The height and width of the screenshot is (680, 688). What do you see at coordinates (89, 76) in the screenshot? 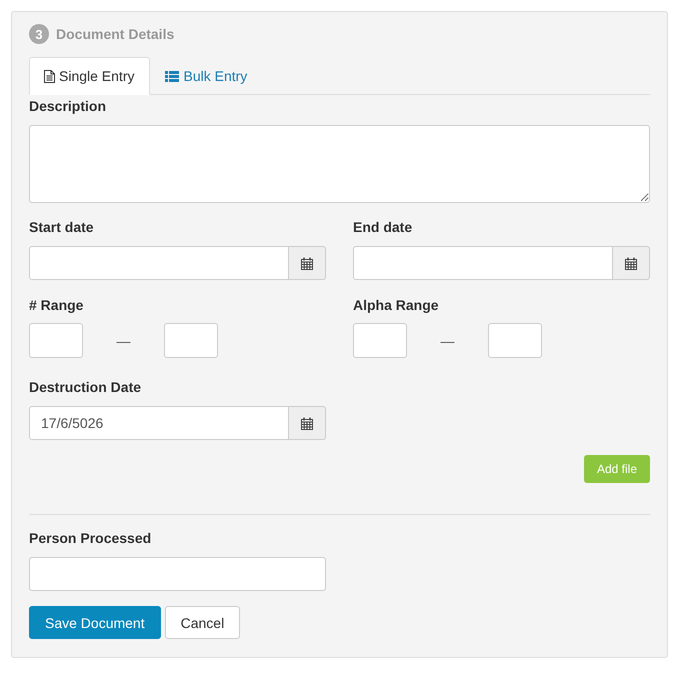
I see `tab: Single Entry` at bounding box center [89, 76].